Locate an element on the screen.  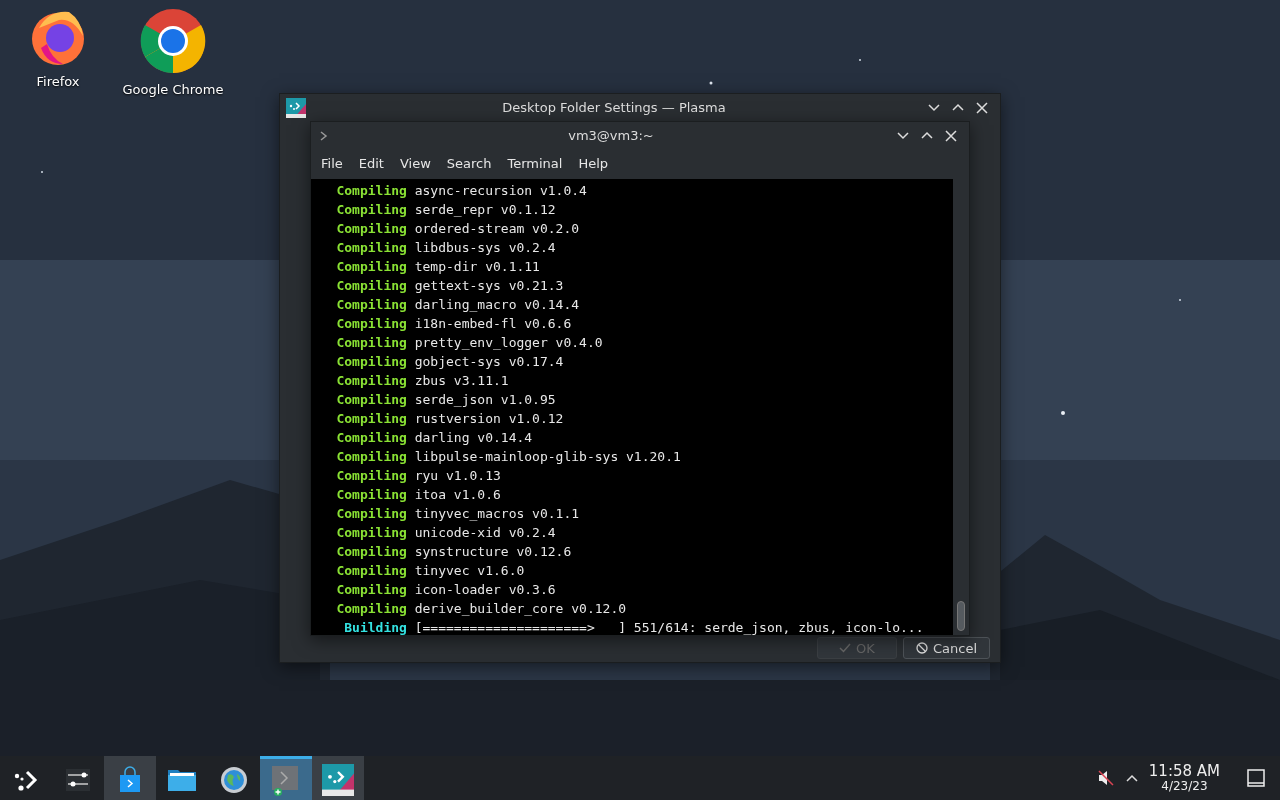
show-desktop-icon is located at coordinates (1256, 778).